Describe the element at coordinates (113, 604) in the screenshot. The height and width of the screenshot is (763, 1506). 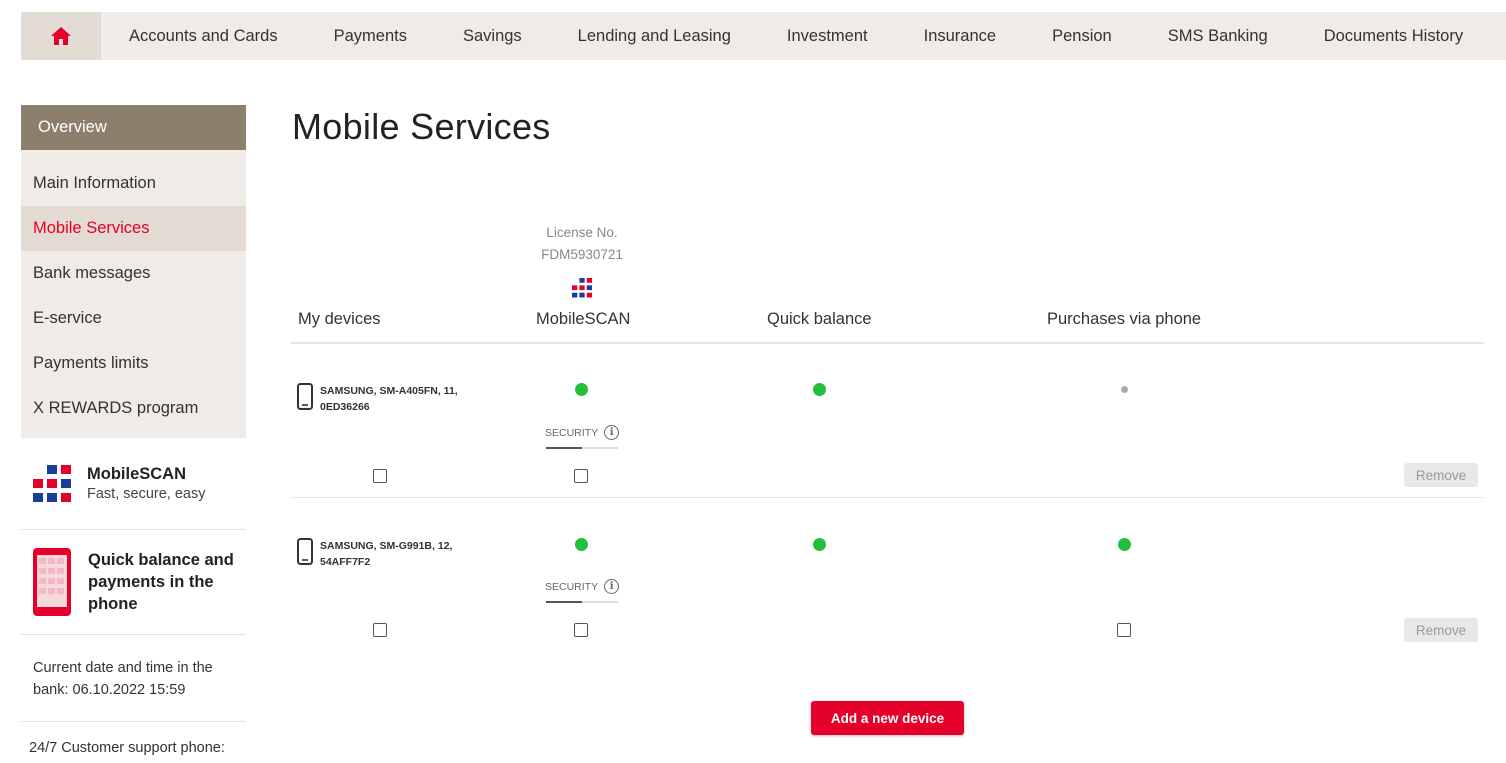
I see `quick-promo-line3: phone` at that location.